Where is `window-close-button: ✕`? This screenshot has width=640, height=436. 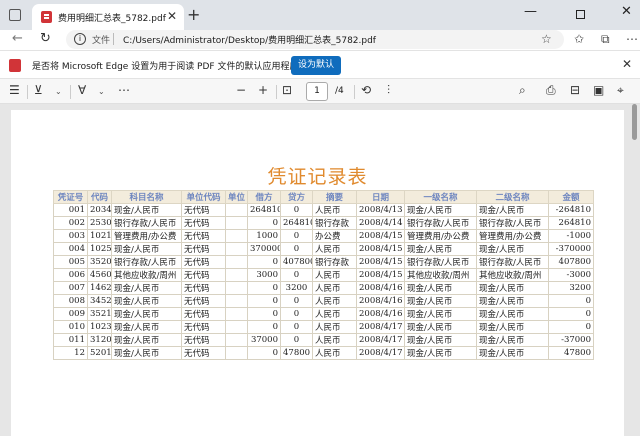 window-close-button: ✕ is located at coordinates (626, 11).